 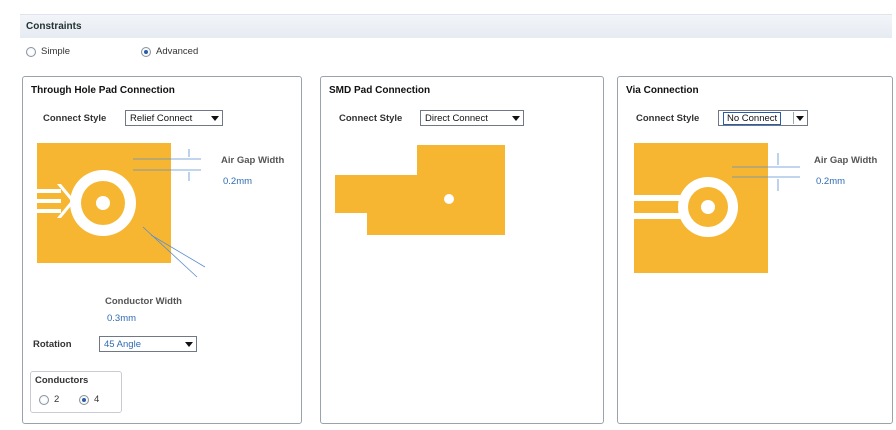 I want to click on via-trace-gap-top, so click(x=660, y=198).